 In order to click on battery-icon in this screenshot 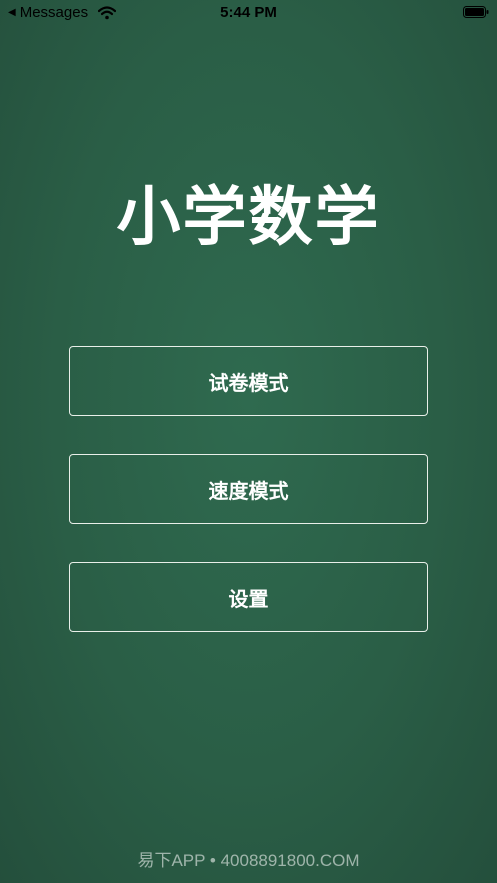, I will do `click(476, 12)`.